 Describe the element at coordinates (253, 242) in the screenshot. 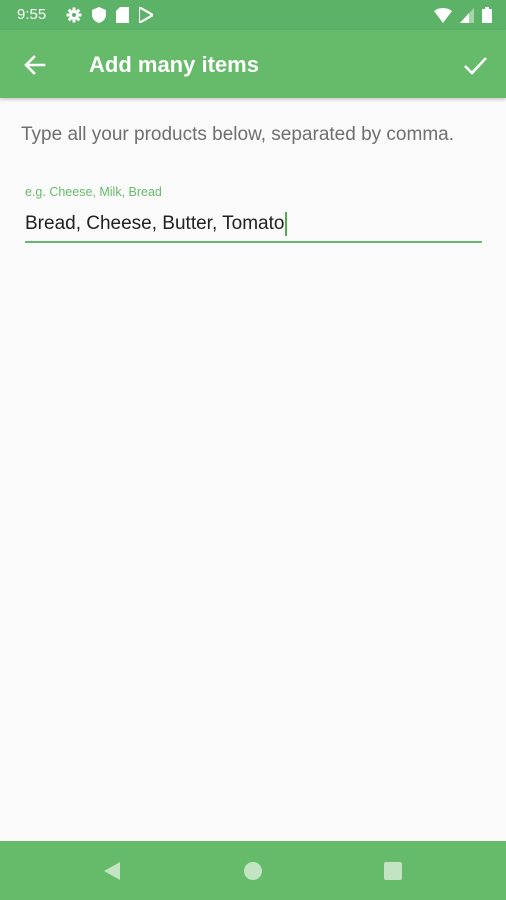

I see `input-underline` at that location.